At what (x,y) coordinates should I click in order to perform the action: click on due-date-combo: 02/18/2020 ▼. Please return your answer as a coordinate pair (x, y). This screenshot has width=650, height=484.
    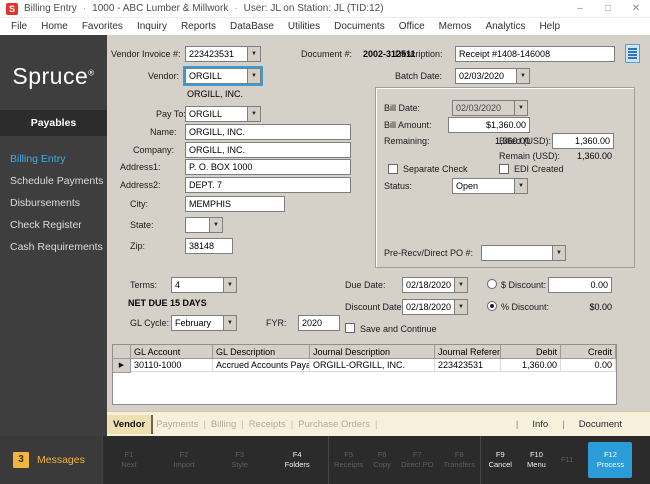
    Looking at the image, I should click on (435, 285).